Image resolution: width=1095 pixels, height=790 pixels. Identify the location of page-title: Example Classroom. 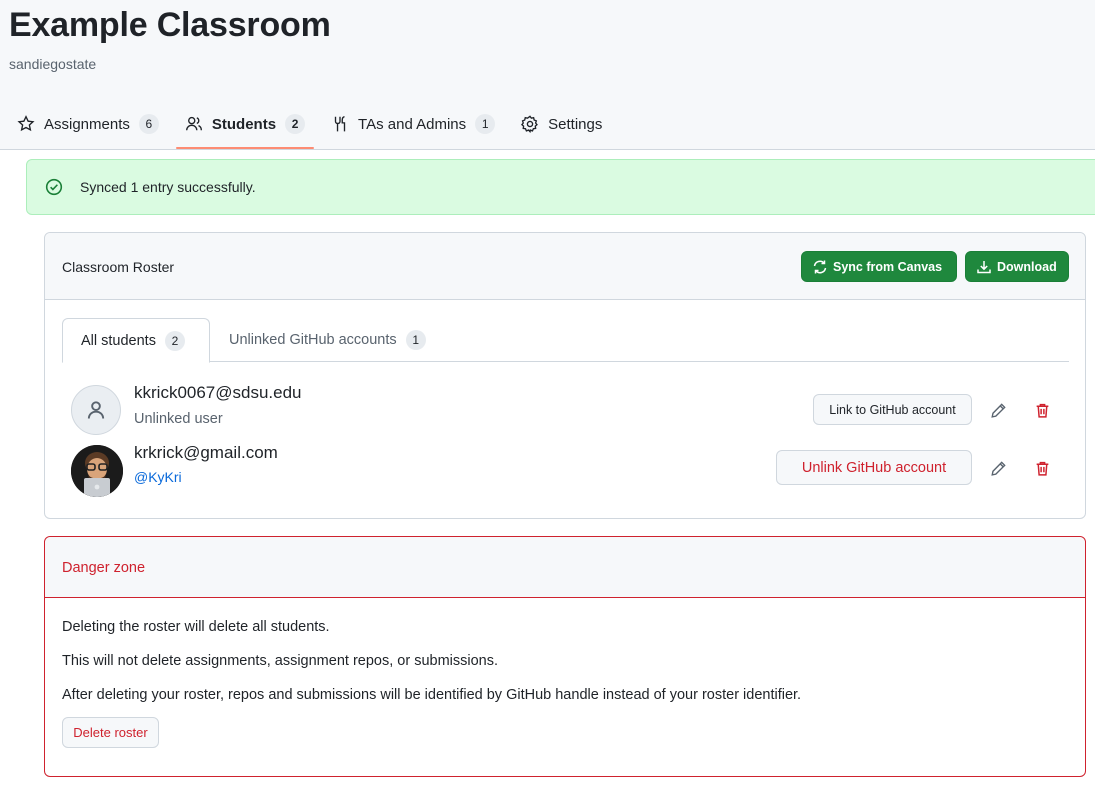
(170, 25).